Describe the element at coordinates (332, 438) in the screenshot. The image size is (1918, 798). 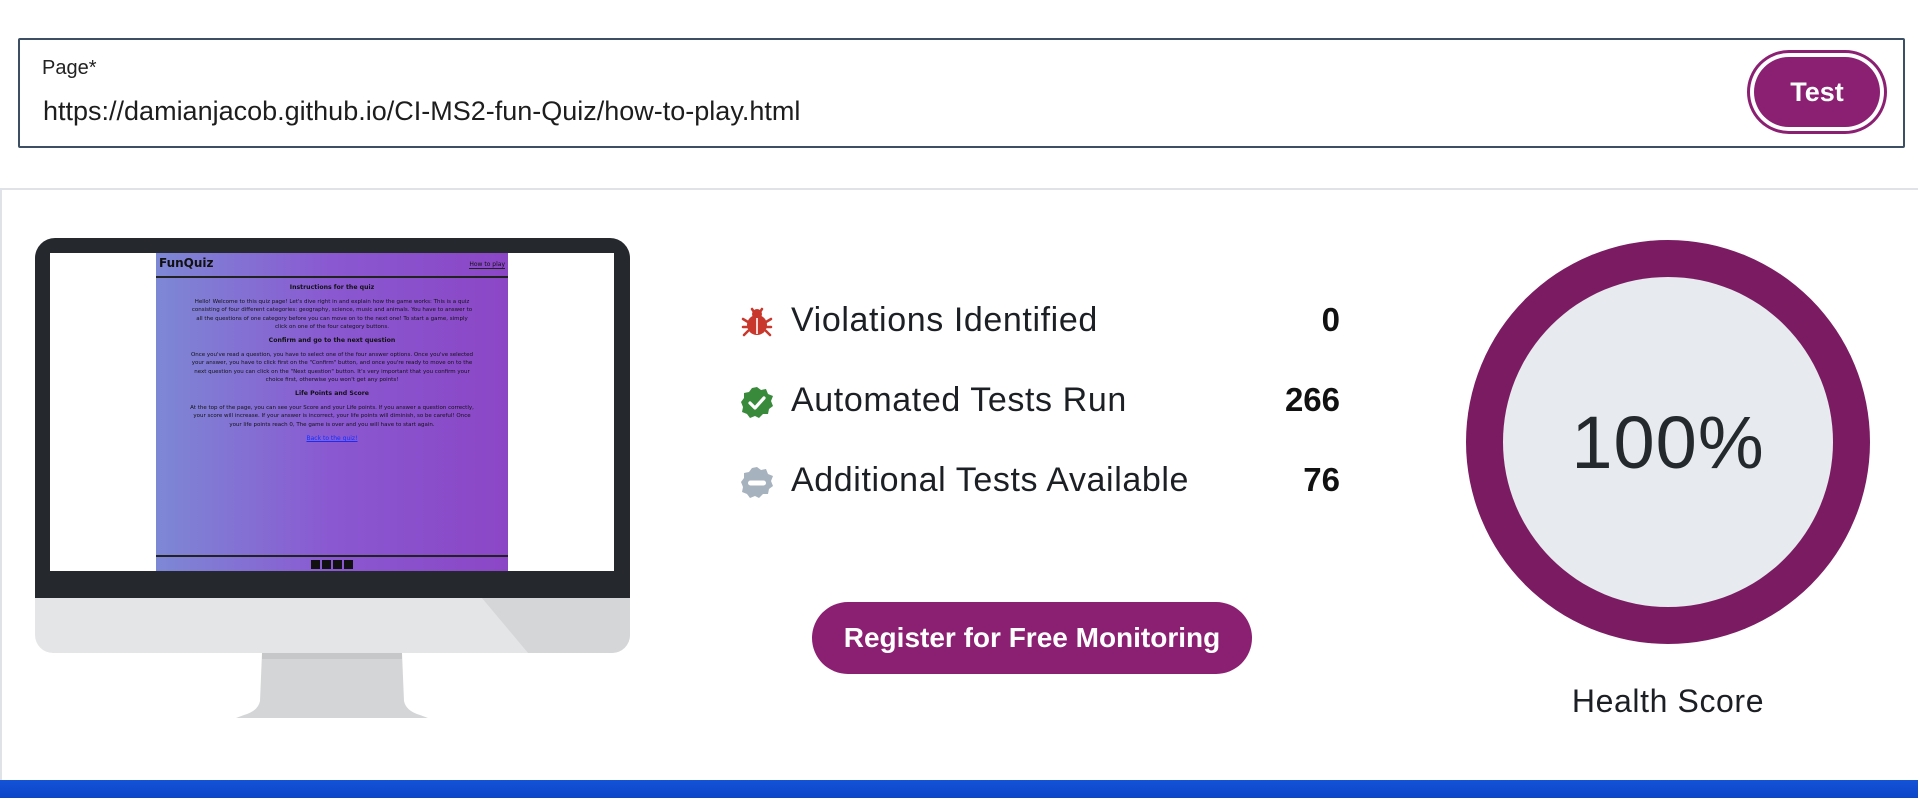
I see `preview-back-link: Back to the quiz!` at that location.